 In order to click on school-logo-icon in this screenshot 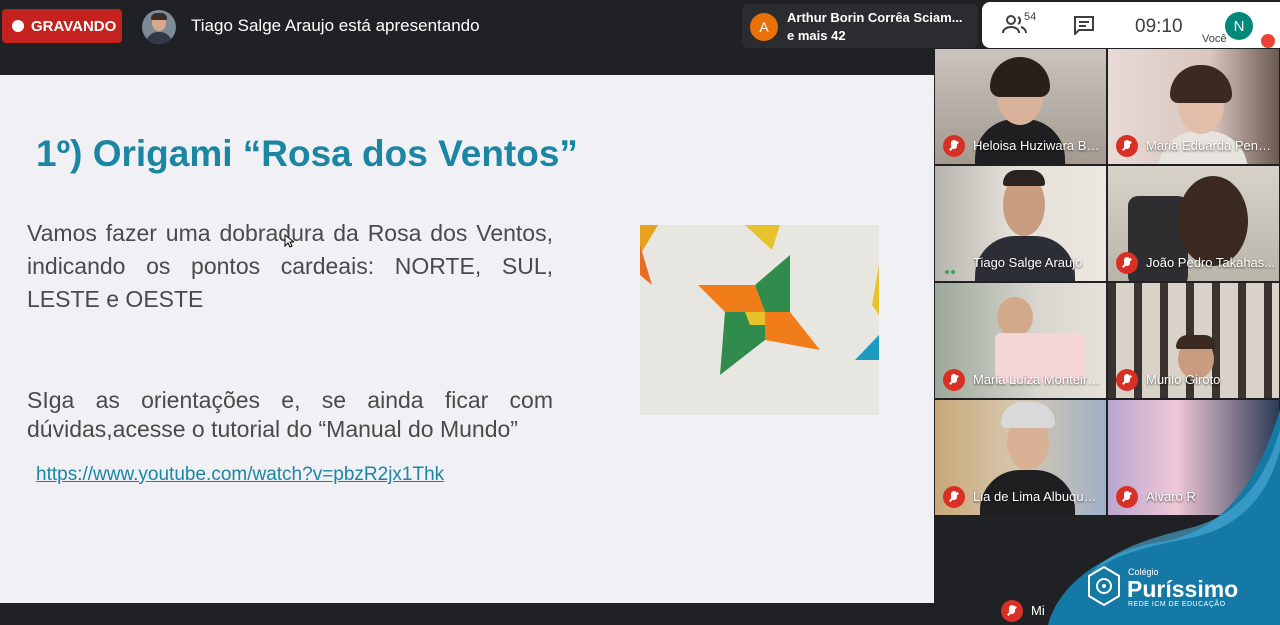, I will do `click(1104, 586)`.